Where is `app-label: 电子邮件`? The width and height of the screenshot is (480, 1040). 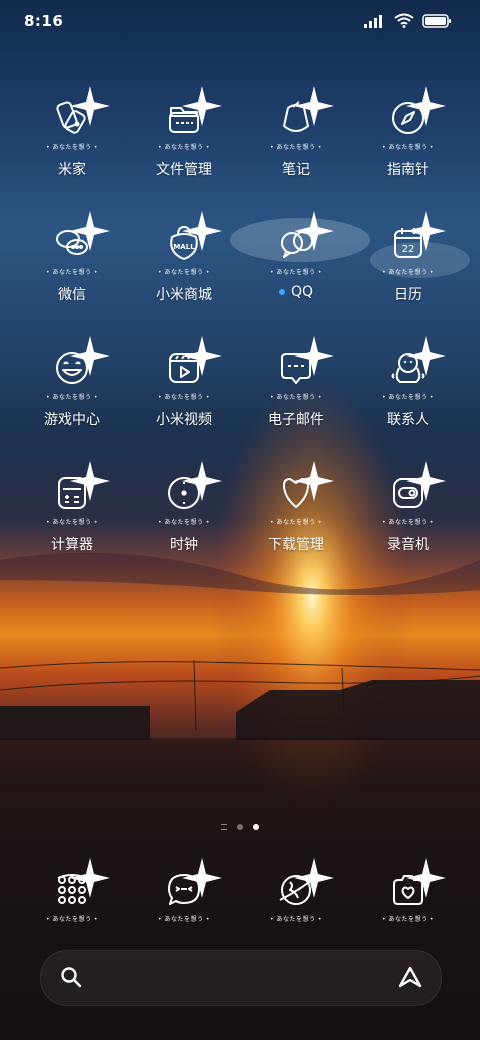 app-label: 电子邮件 is located at coordinates (296, 420).